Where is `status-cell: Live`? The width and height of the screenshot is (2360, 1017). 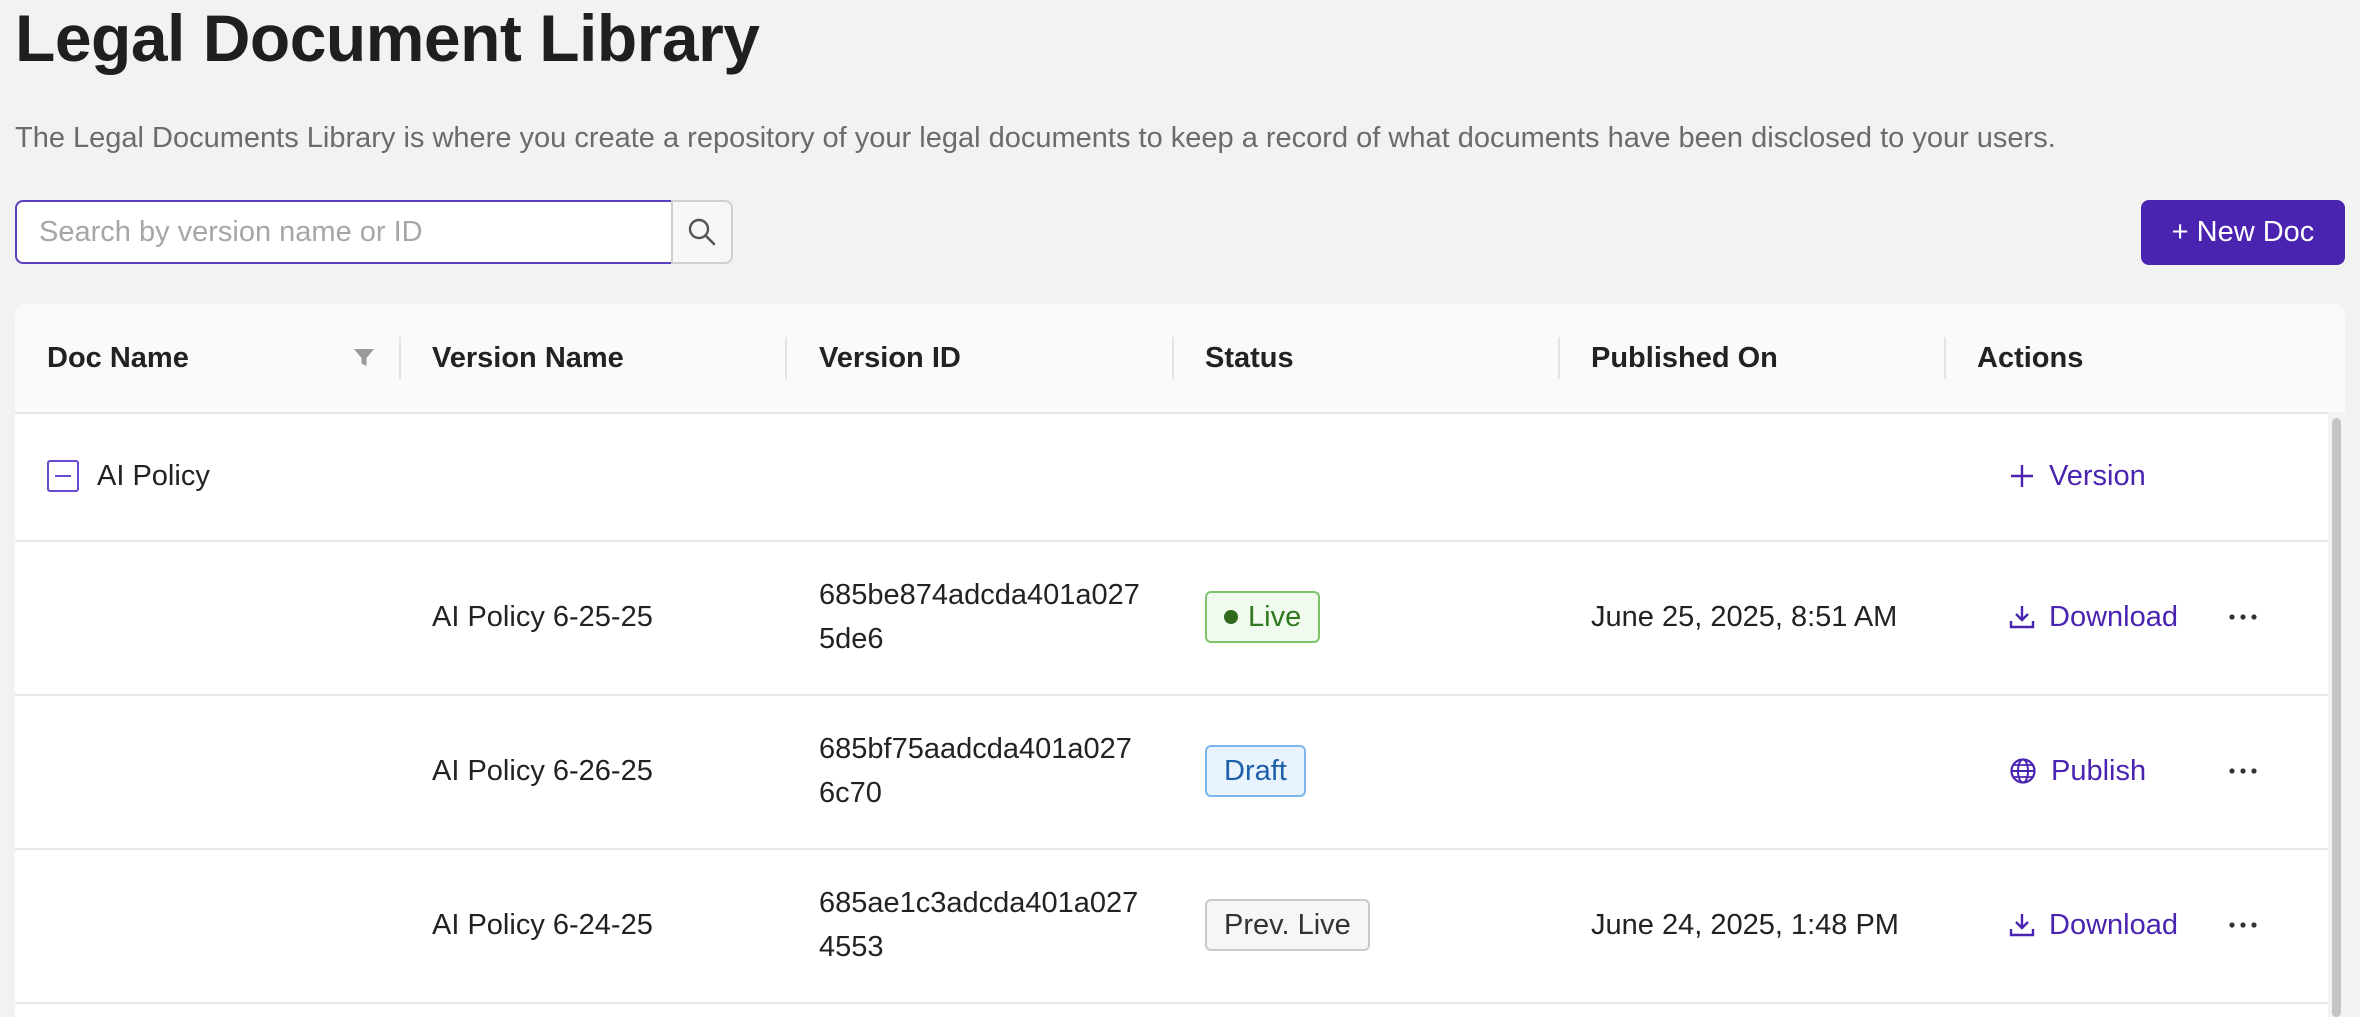
status-cell: Live is located at coordinates (1263, 617).